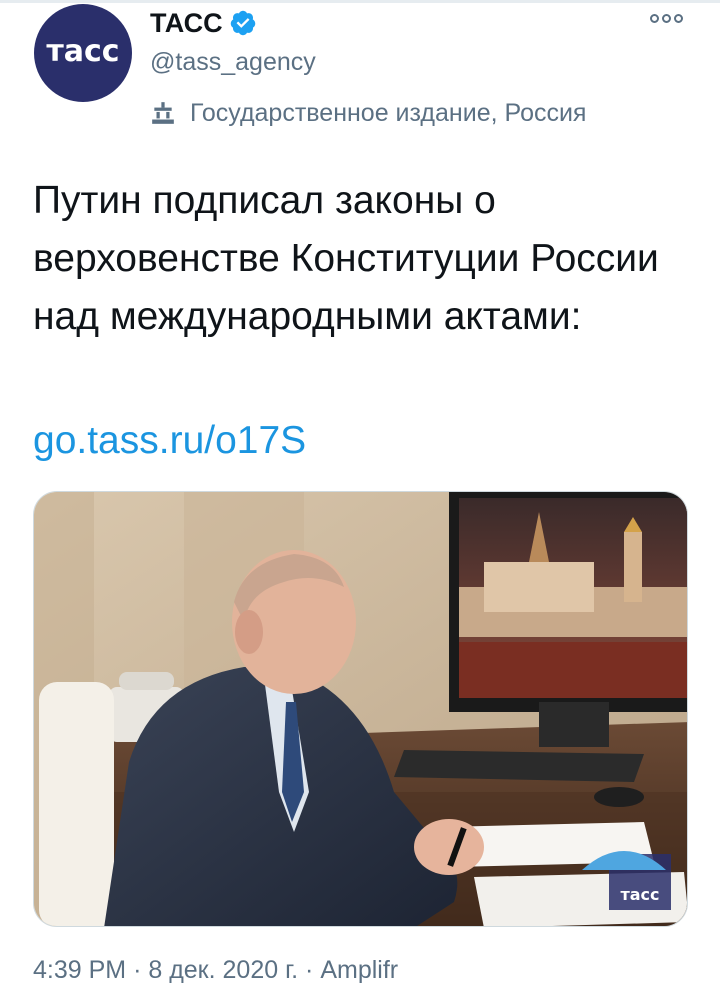 Image resolution: width=720 pixels, height=999 pixels. What do you see at coordinates (388, 112) in the screenshot?
I see `government-label-text: Государственное издание, Россия` at bounding box center [388, 112].